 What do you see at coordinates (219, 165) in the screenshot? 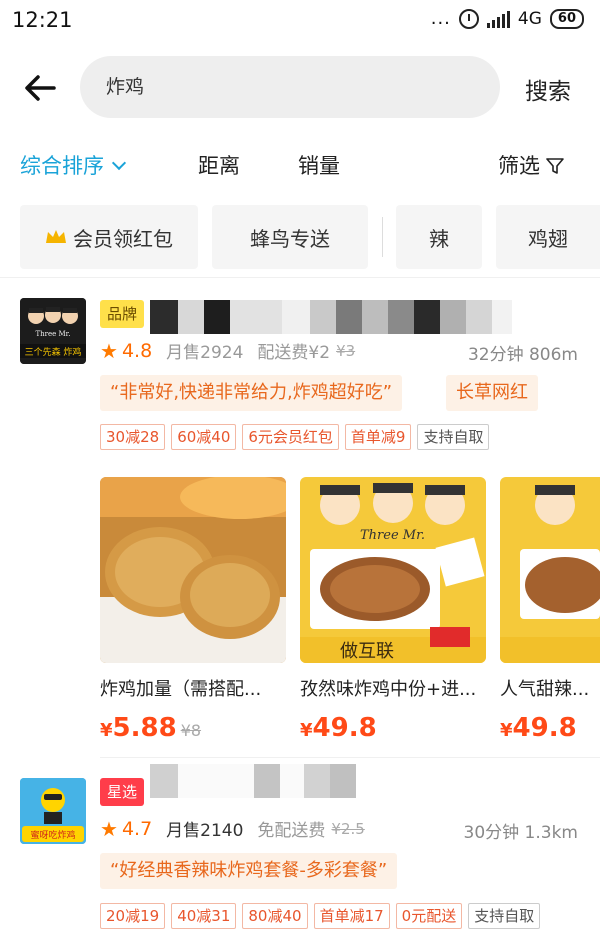
I see `sort-distance: 距离` at bounding box center [219, 165].